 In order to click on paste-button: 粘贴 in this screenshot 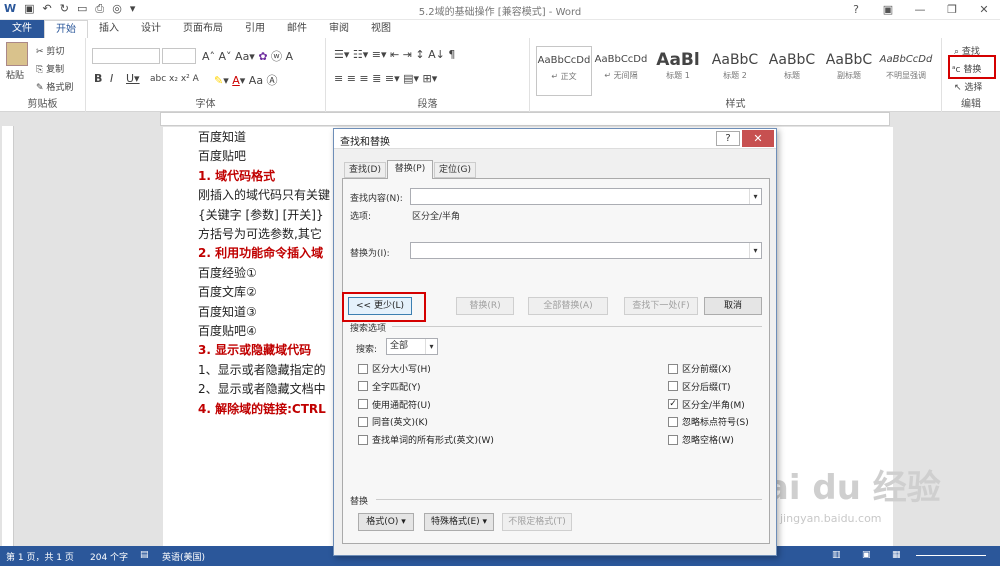, I will do `click(15, 74)`.